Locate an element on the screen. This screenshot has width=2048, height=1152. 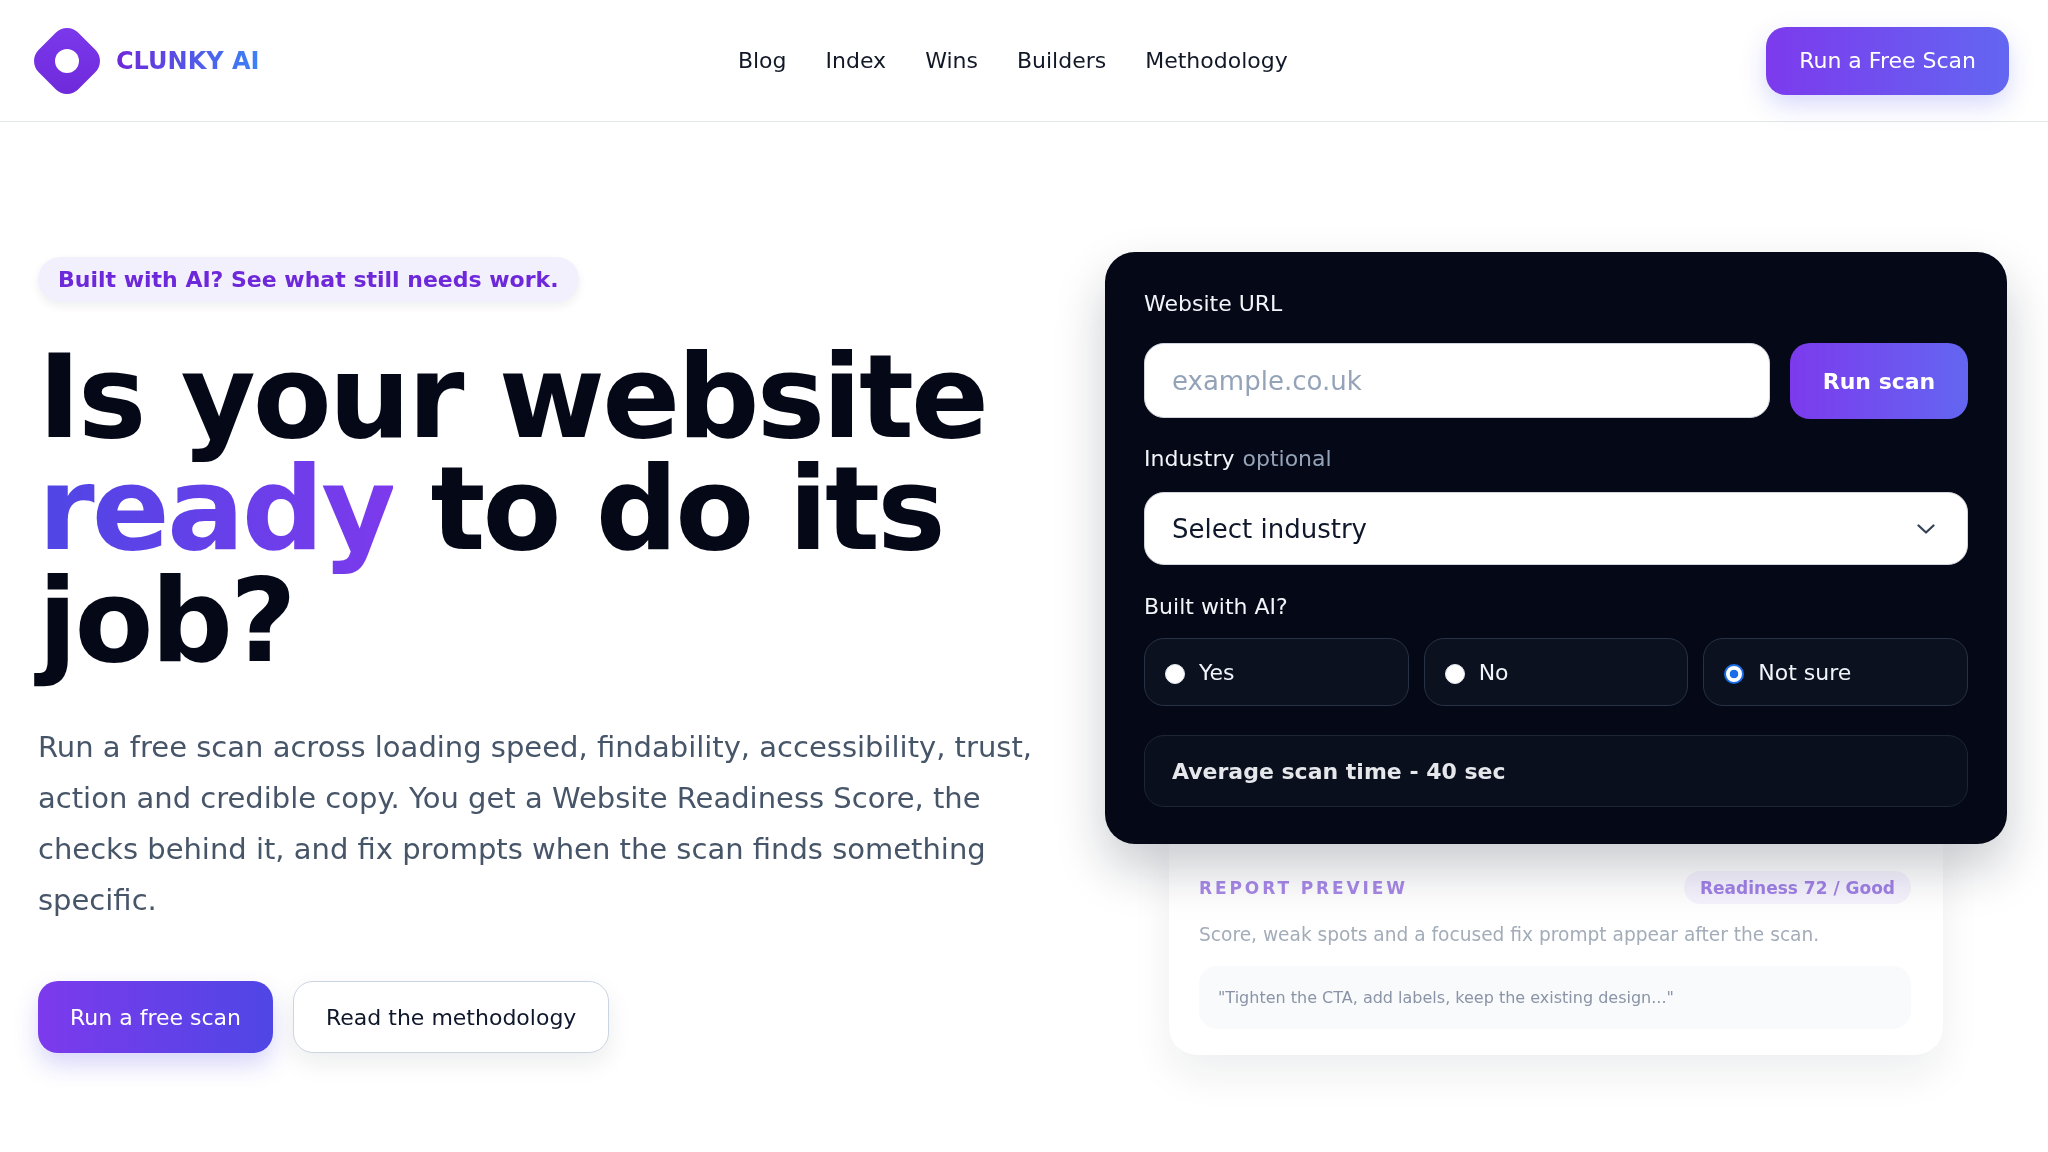
primary-cta-button: Run a free scan is located at coordinates (155, 1017).